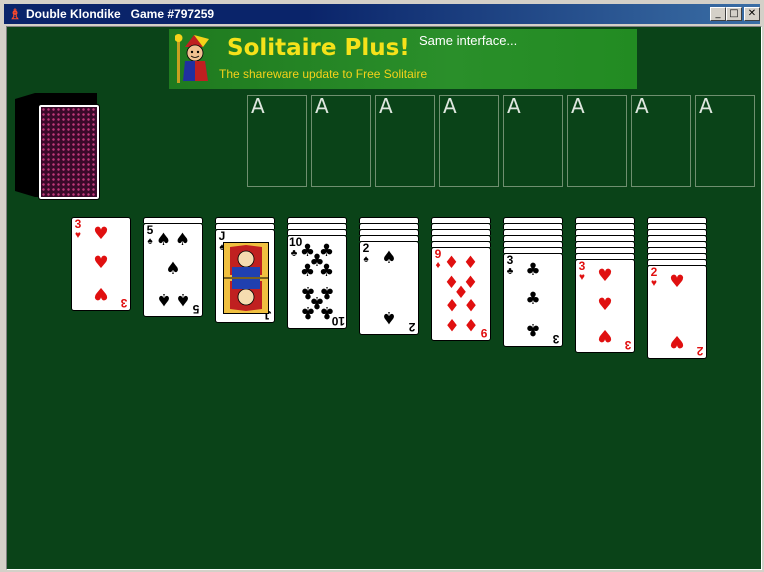 This screenshot has height=572, width=764. What do you see at coordinates (461, 294) in the screenshot?
I see `playing-card: 9 ♦ 9 ♦ ♦ ♦ ♦ ♦ ♦ ♦ ♦ ♦` at bounding box center [461, 294].